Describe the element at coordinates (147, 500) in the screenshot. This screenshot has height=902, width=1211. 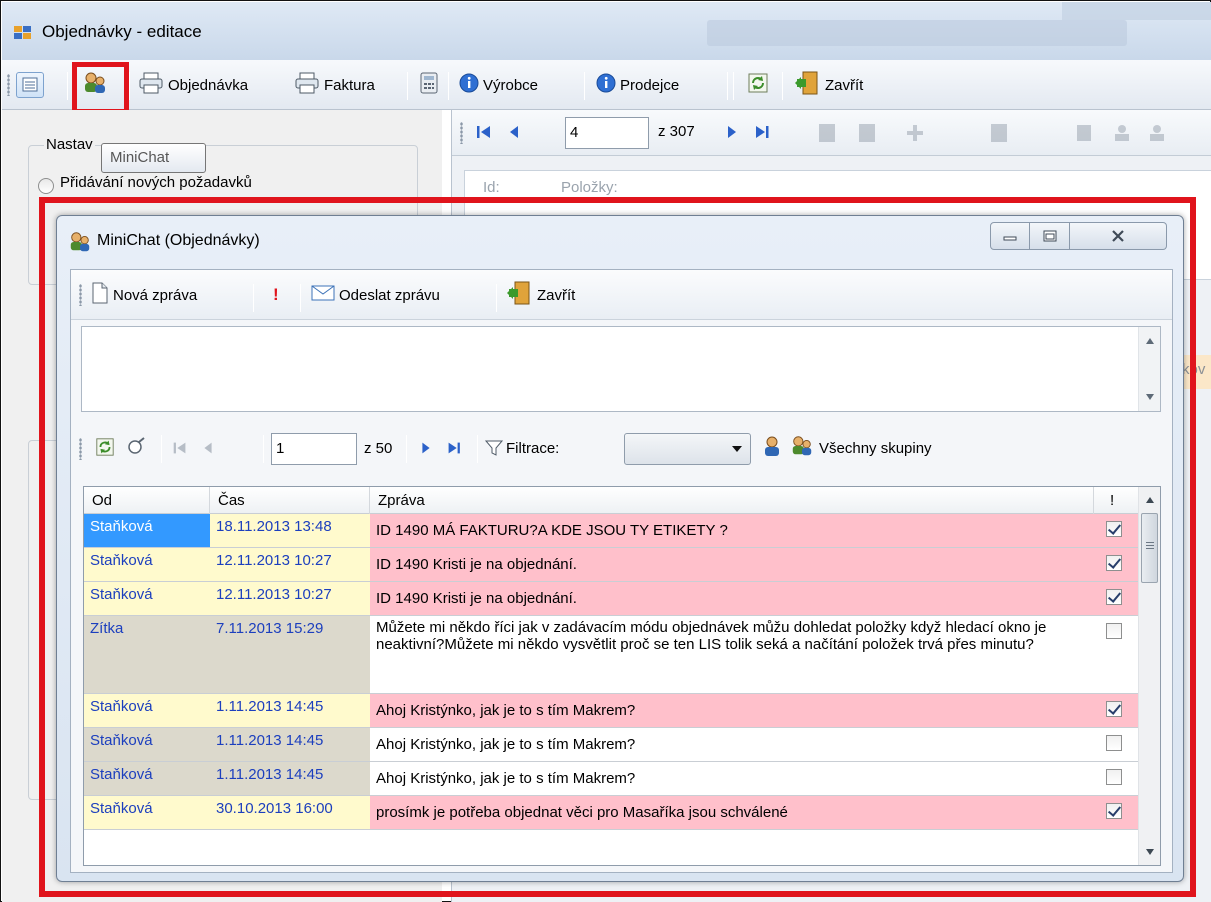
I see `column-header-od: Od` at that location.